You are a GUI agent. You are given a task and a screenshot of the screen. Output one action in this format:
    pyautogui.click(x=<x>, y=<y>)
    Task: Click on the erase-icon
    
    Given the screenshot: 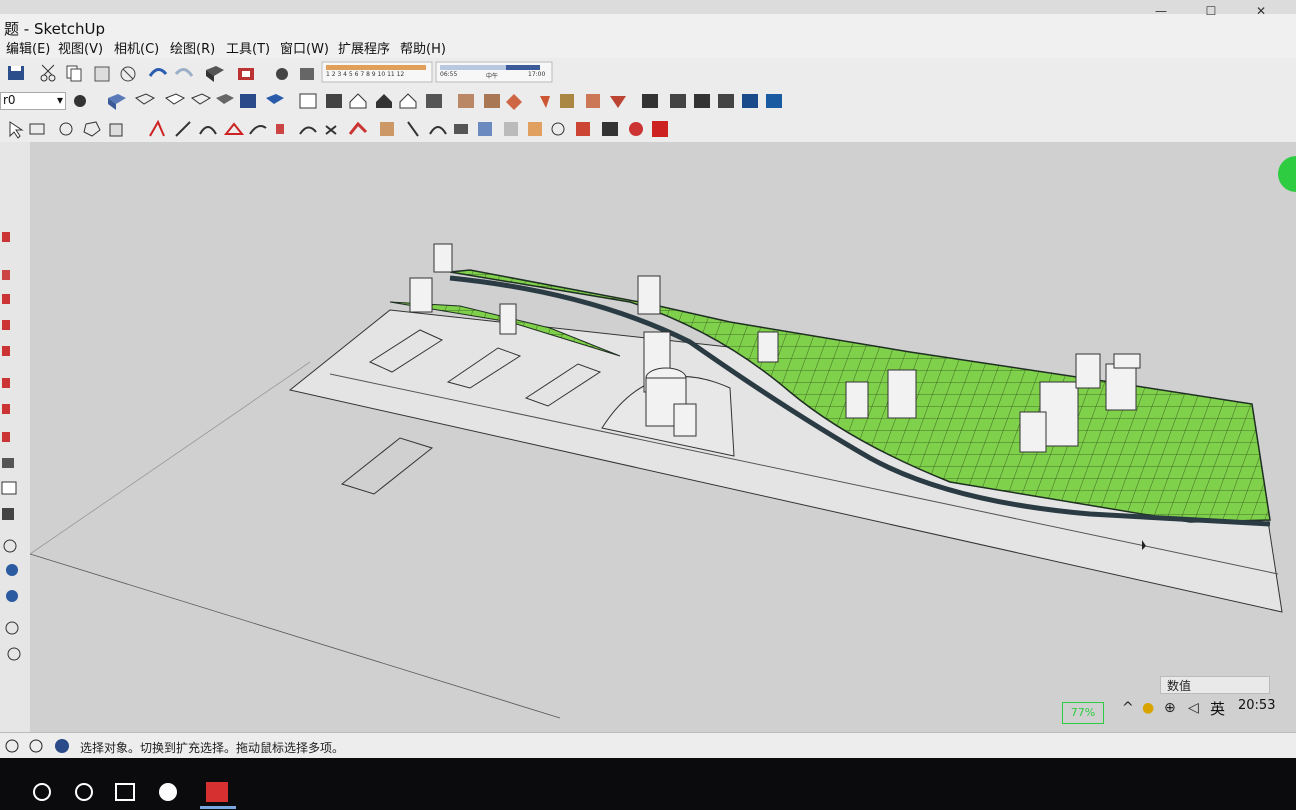 What is the action you would take?
    pyautogui.click(x=128, y=74)
    